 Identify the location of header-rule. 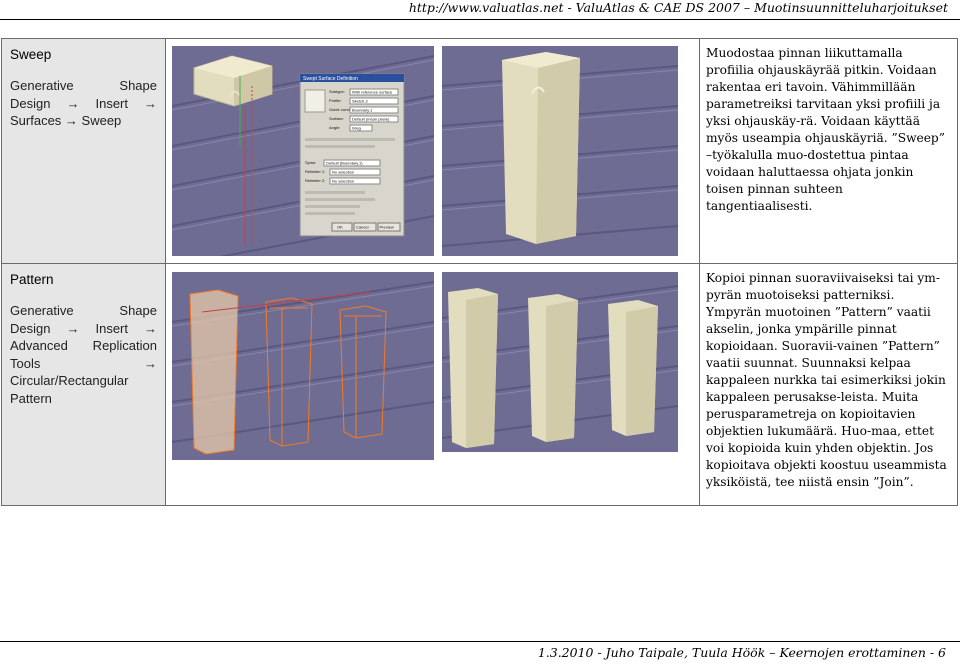
(480, 19).